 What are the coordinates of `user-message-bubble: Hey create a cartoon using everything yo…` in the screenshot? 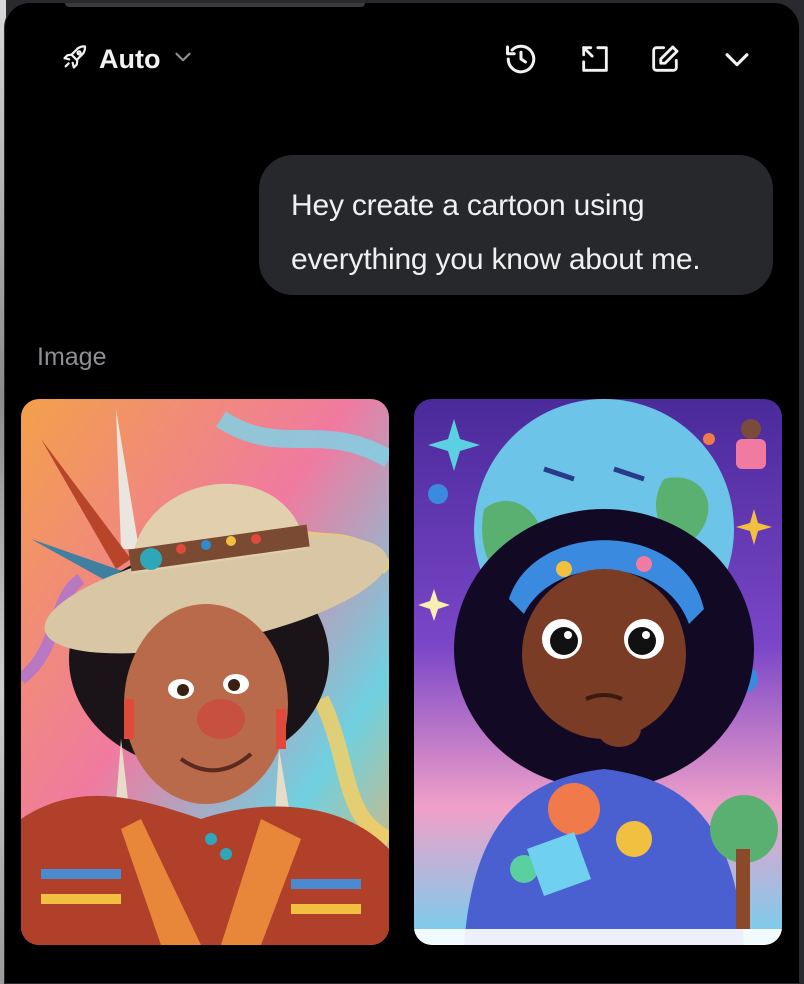 It's located at (516, 225).